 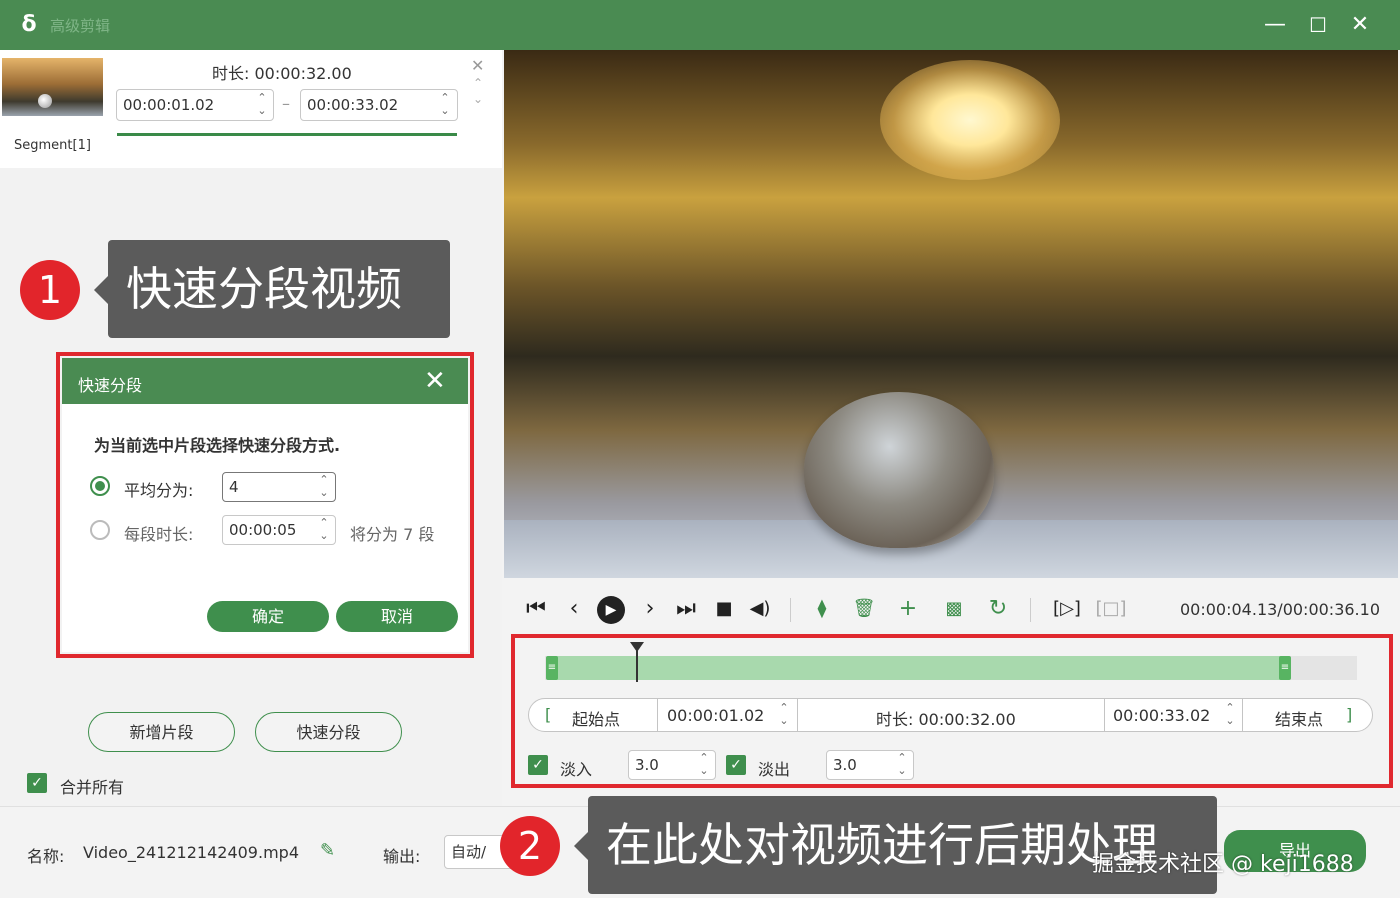 What do you see at coordinates (790, 610) in the screenshot?
I see `controls-divider` at bounding box center [790, 610].